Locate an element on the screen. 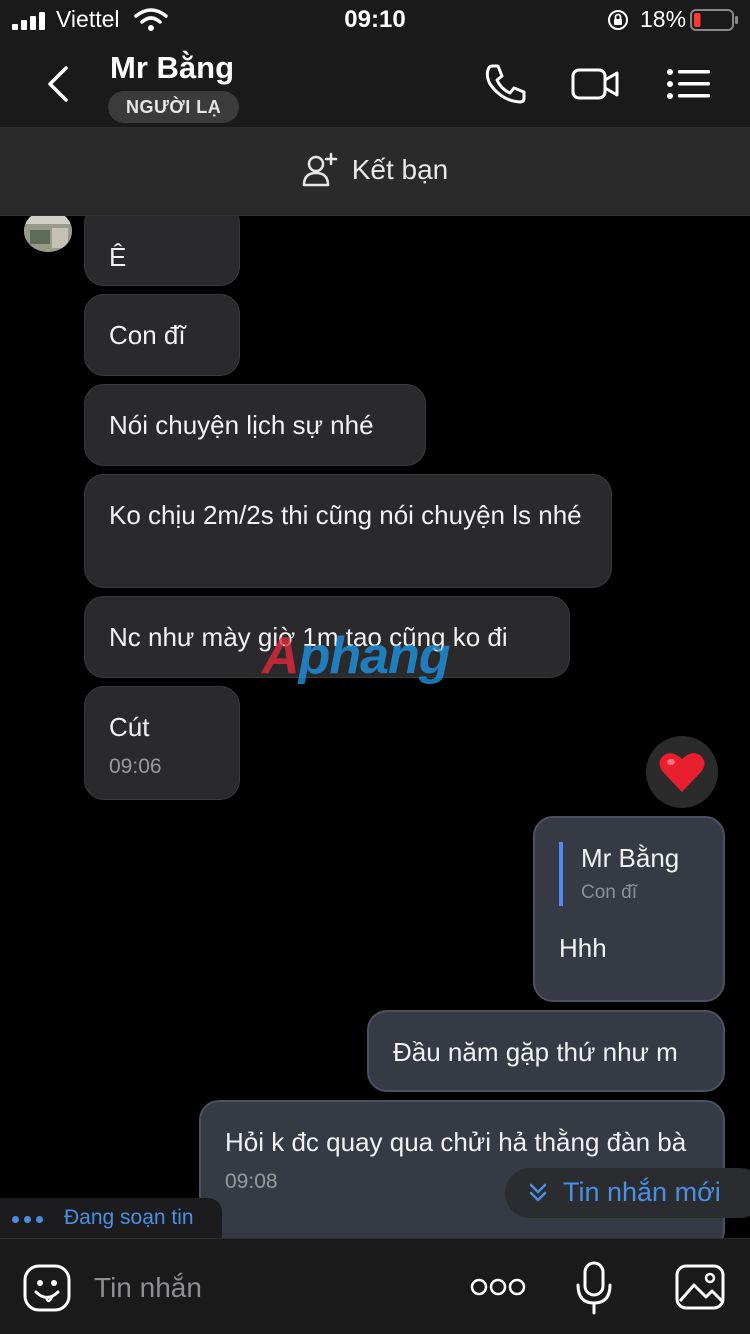 The image size is (750, 1334). add-friend-label: Kết bạn is located at coordinates (400, 169).